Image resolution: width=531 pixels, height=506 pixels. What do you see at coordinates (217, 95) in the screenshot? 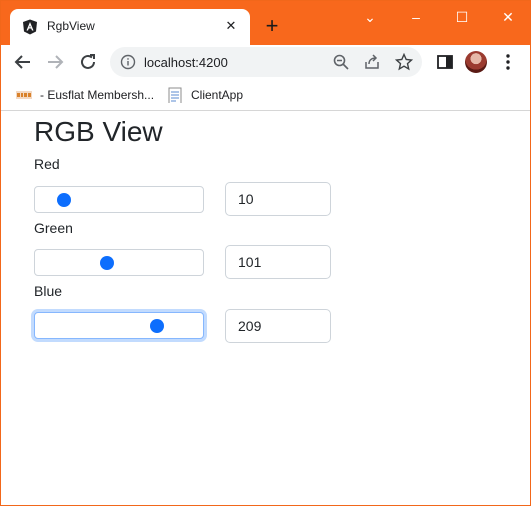
I see `bookmark-label: ClientApp` at bounding box center [217, 95].